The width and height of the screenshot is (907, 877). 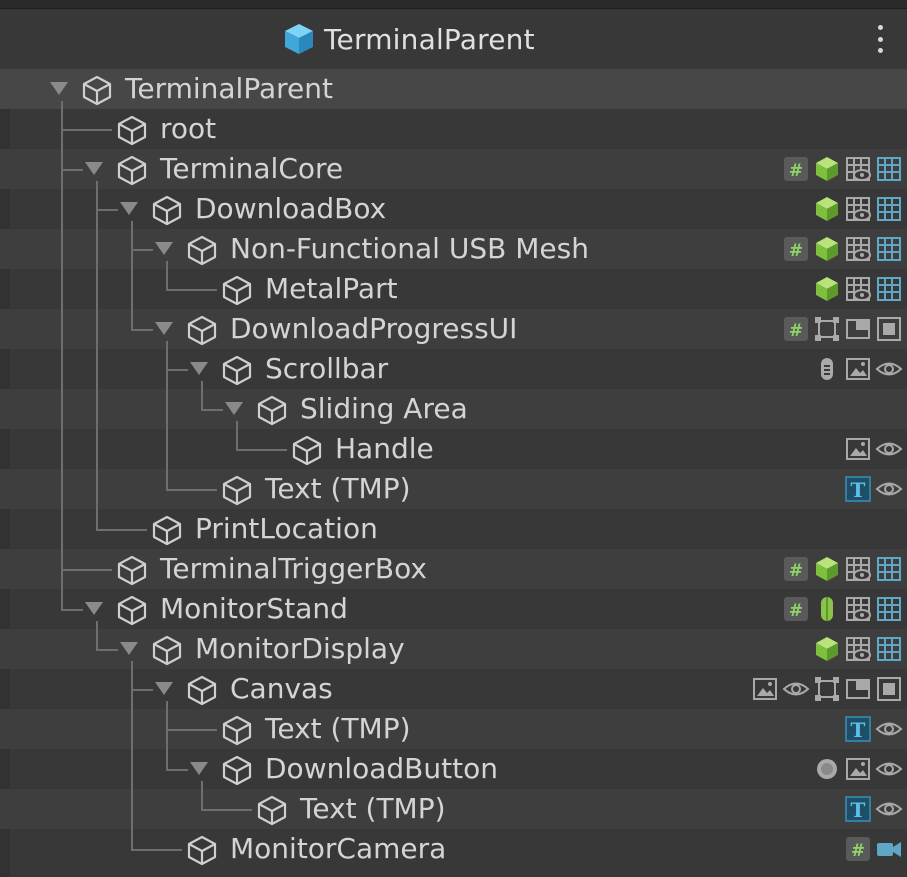 What do you see at coordinates (453, 369) in the screenshot?
I see `hierarchy-row: Scrollbar` at bounding box center [453, 369].